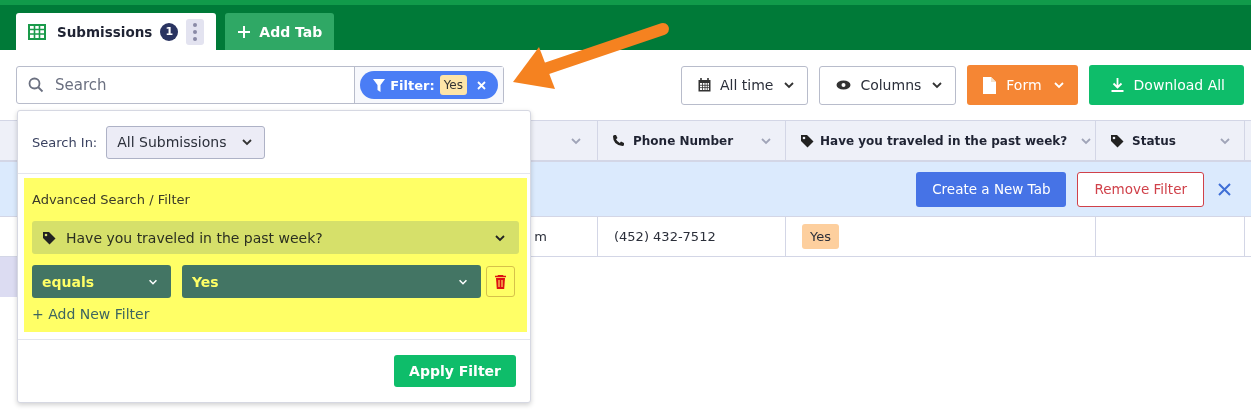  Describe the element at coordinates (540, 236) in the screenshot. I see `table-cell: m` at that location.